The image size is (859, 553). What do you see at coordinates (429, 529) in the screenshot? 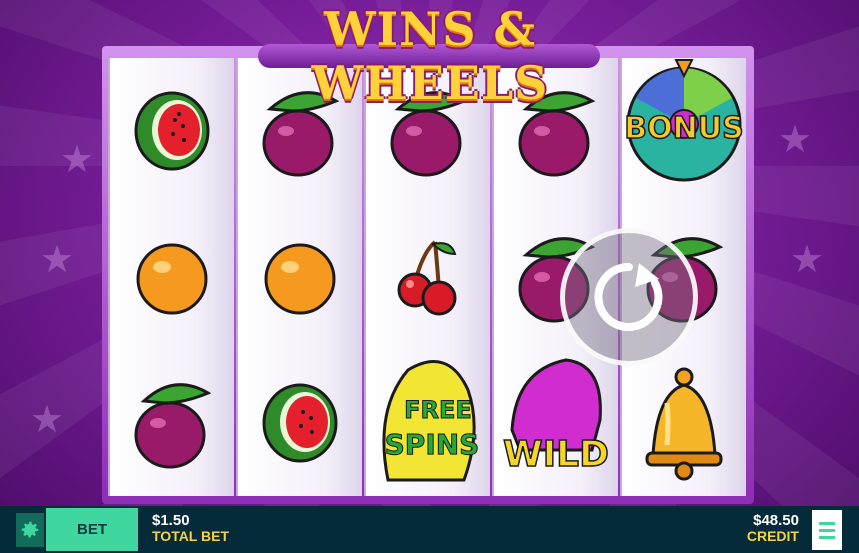
I see `bottom-bar: BET $1.50 TOTAL BET $48.50 CREDIT` at bounding box center [429, 529].